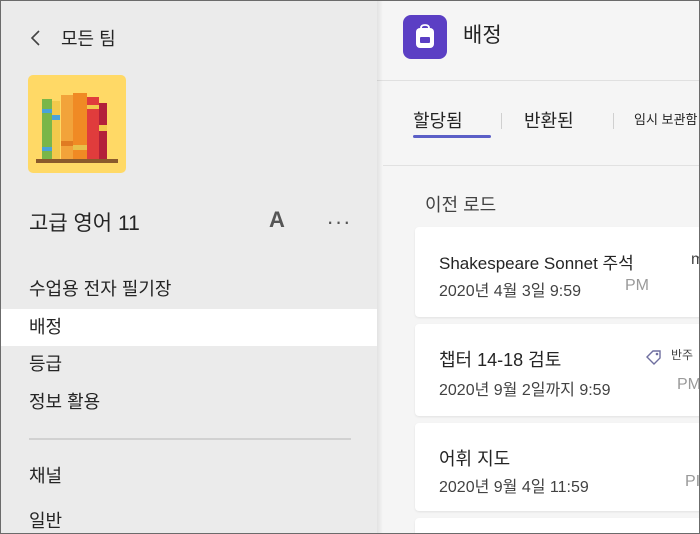  I want to click on channels-heading: 채널, so click(46, 476).